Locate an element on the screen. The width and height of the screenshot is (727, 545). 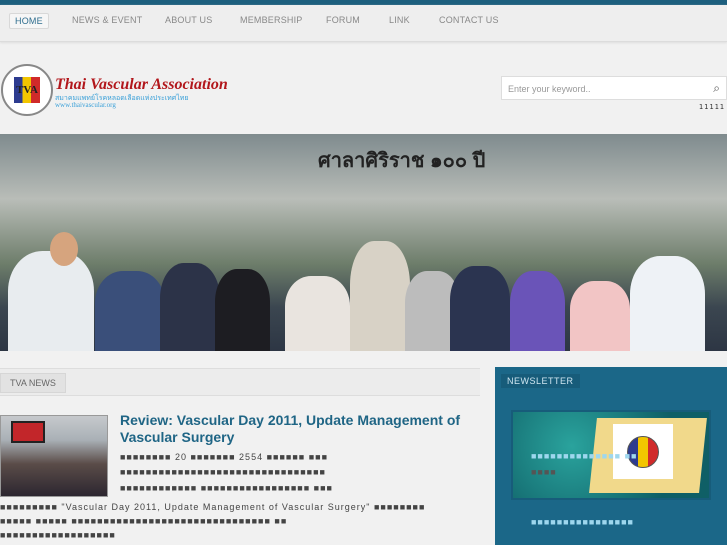
search-input: Enter your keyword.. ⌕ is located at coordinates (614, 88).